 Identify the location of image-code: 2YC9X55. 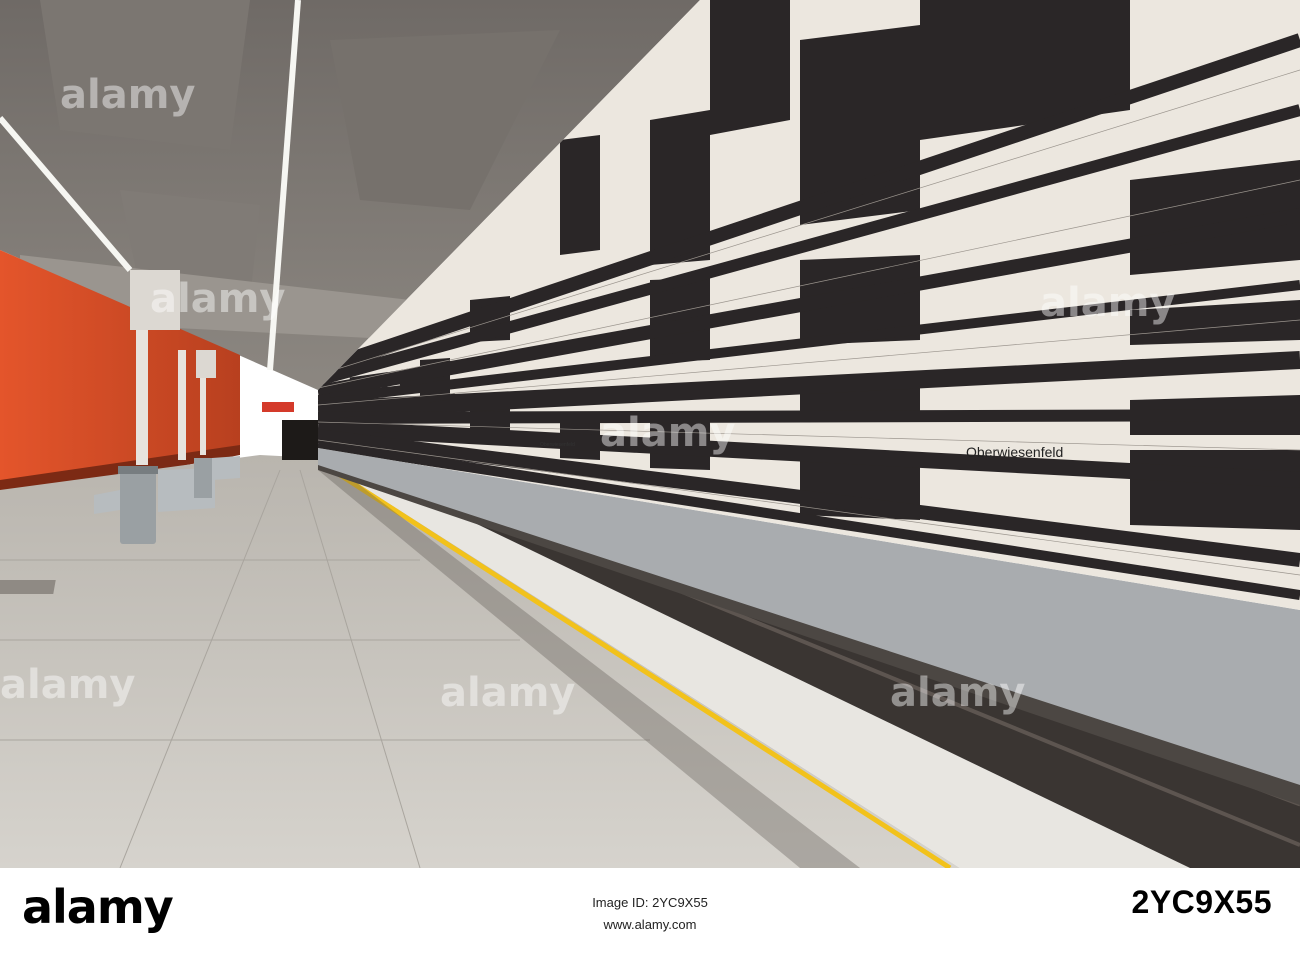
(1201, 902).